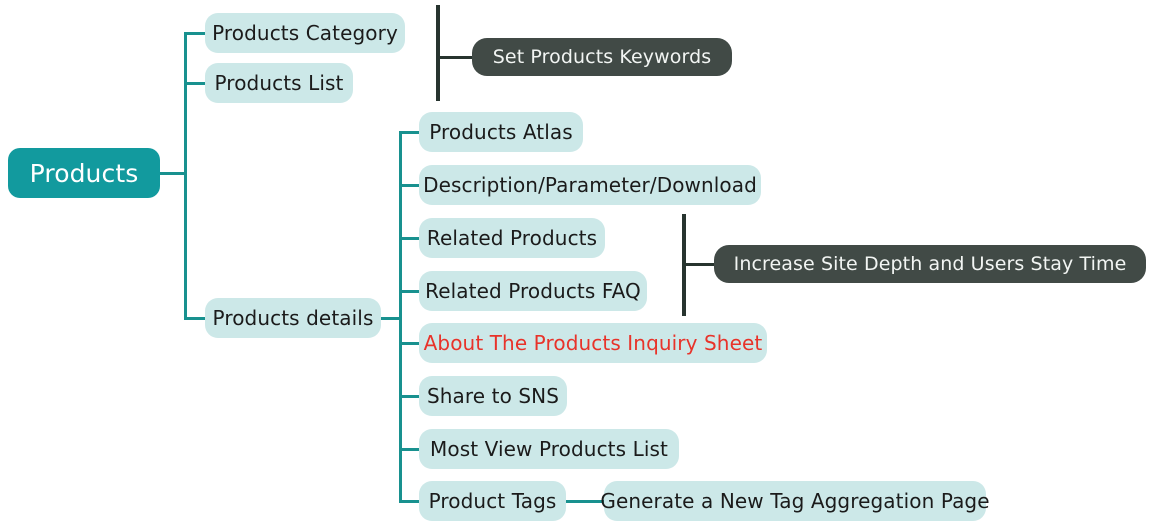  I want to click on node-description-parameter-download-label: Description/Parameter/Download, so click(590, 185).